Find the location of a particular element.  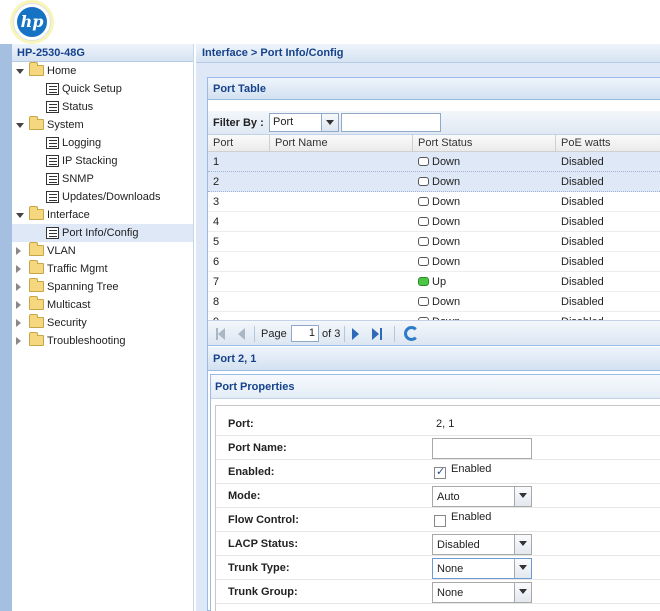

sidebar-item-quick-setup: Quick Setup is located at coordinates (102, 89).